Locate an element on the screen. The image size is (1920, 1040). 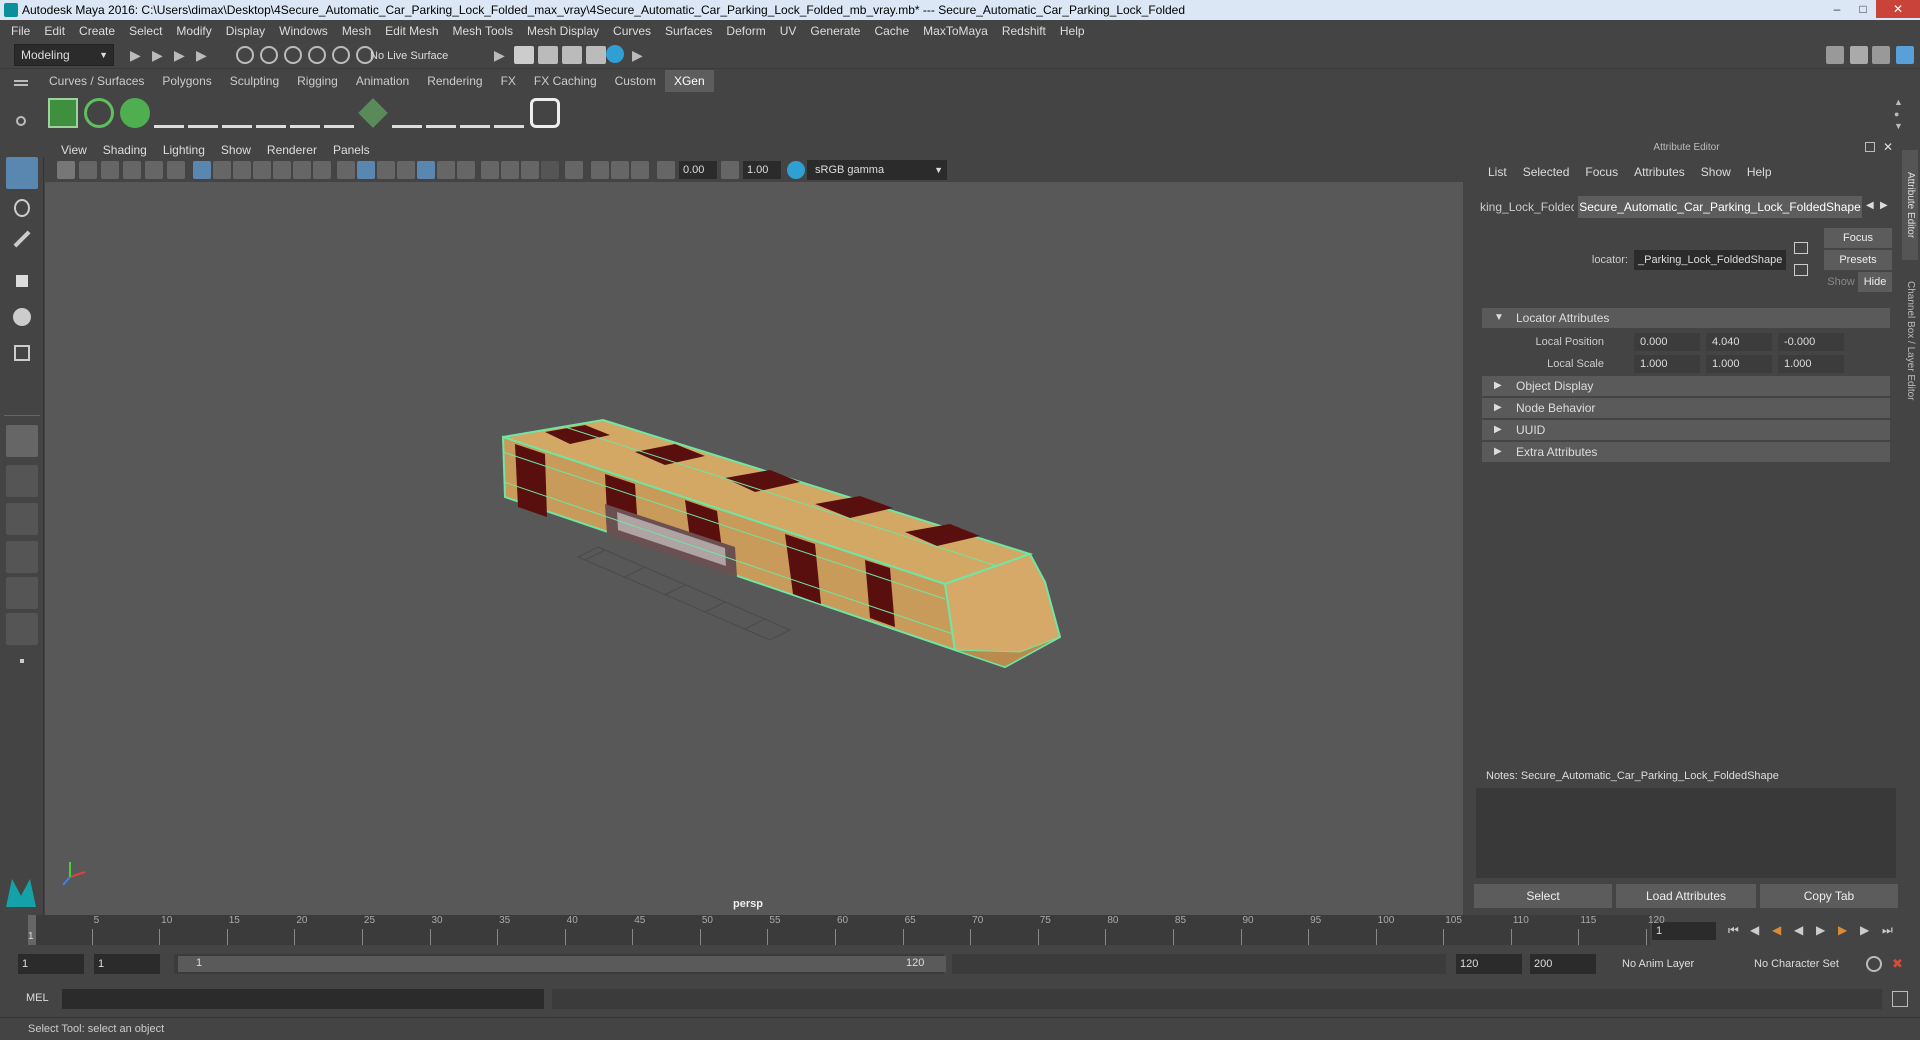
minimize-button: – is located at coordinates (1837, 9).